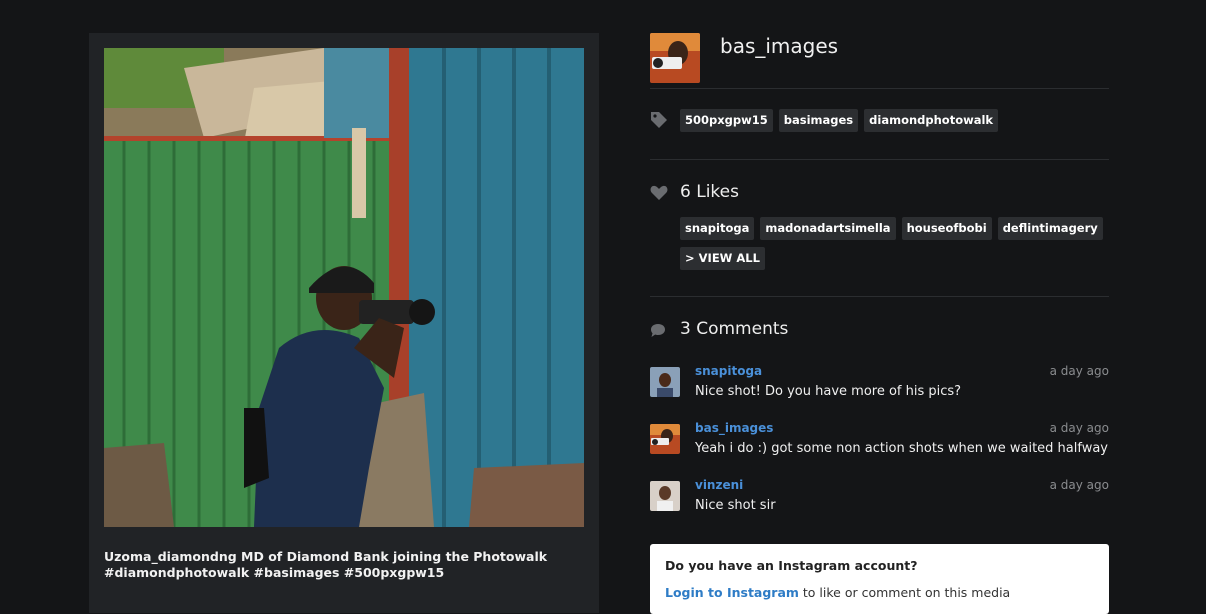 This screenshot has width=1206, height=614. I want to click on view-all-row: > VIEW ALL, so click(725, 258).